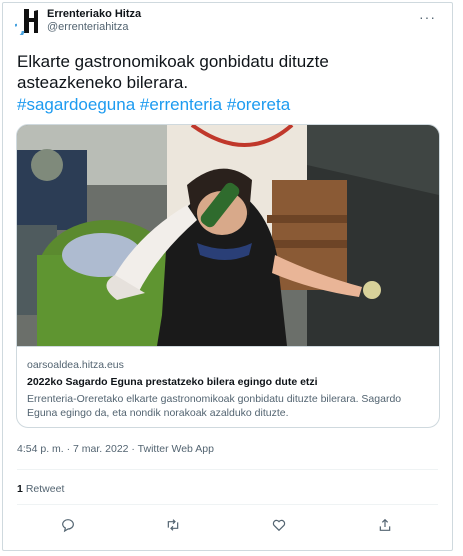 The width and height of the screenshot is (463, 556). What do you see at coordinates (75, 365) in the screenshot?
I see `card-domain: oarsoaldea.hitza.eus` at bounding box center [75, 365].